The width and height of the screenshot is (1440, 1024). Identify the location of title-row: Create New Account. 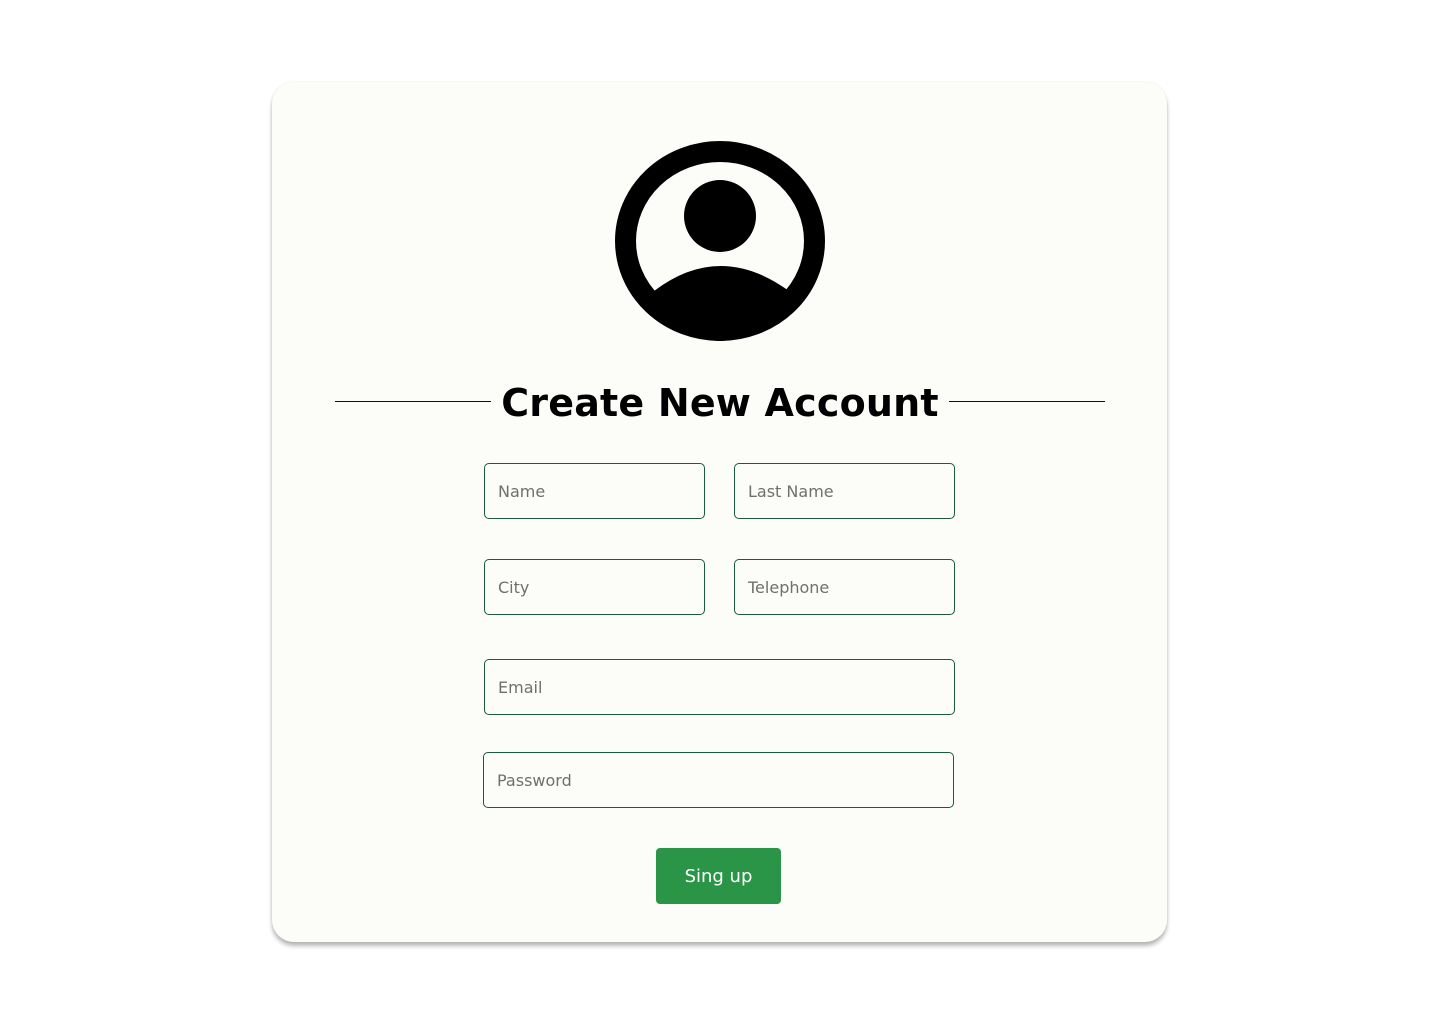
(720, 403).